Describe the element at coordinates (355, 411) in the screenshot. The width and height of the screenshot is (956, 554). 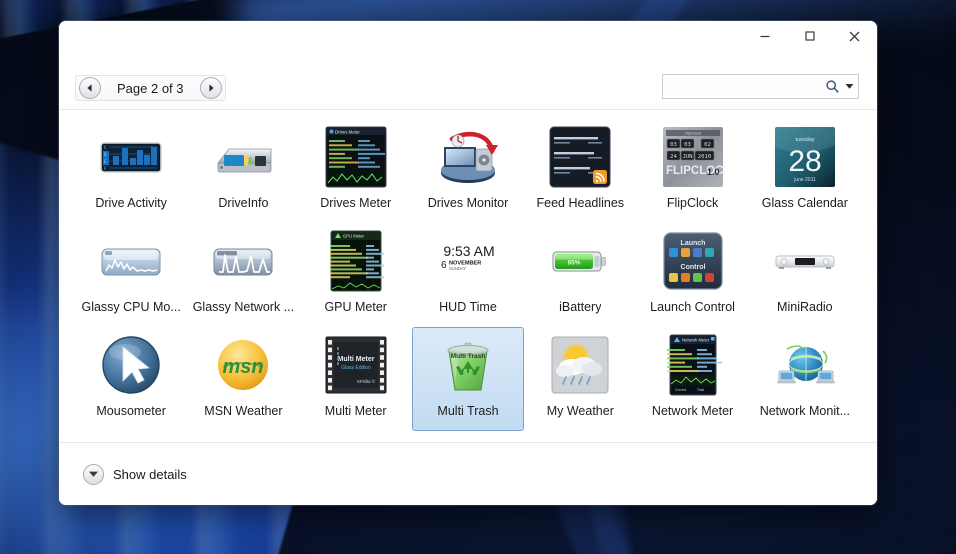
I see `gadget-item-label: Multi Meter` at that location.